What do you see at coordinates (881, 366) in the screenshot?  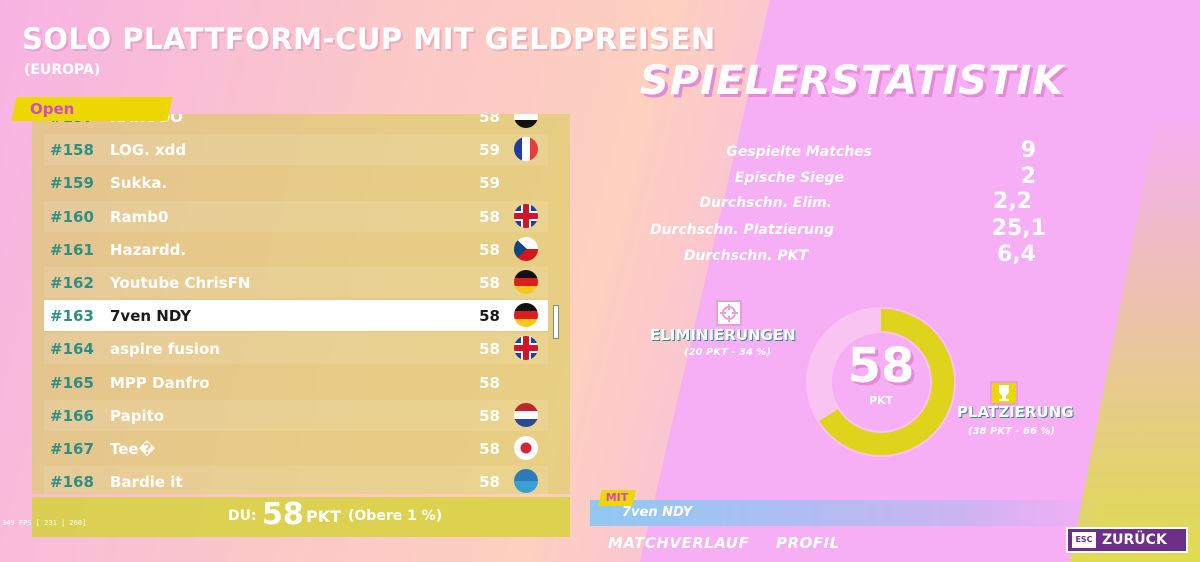 I see `donut-total-value: 58` at bounding box center [881, 366].